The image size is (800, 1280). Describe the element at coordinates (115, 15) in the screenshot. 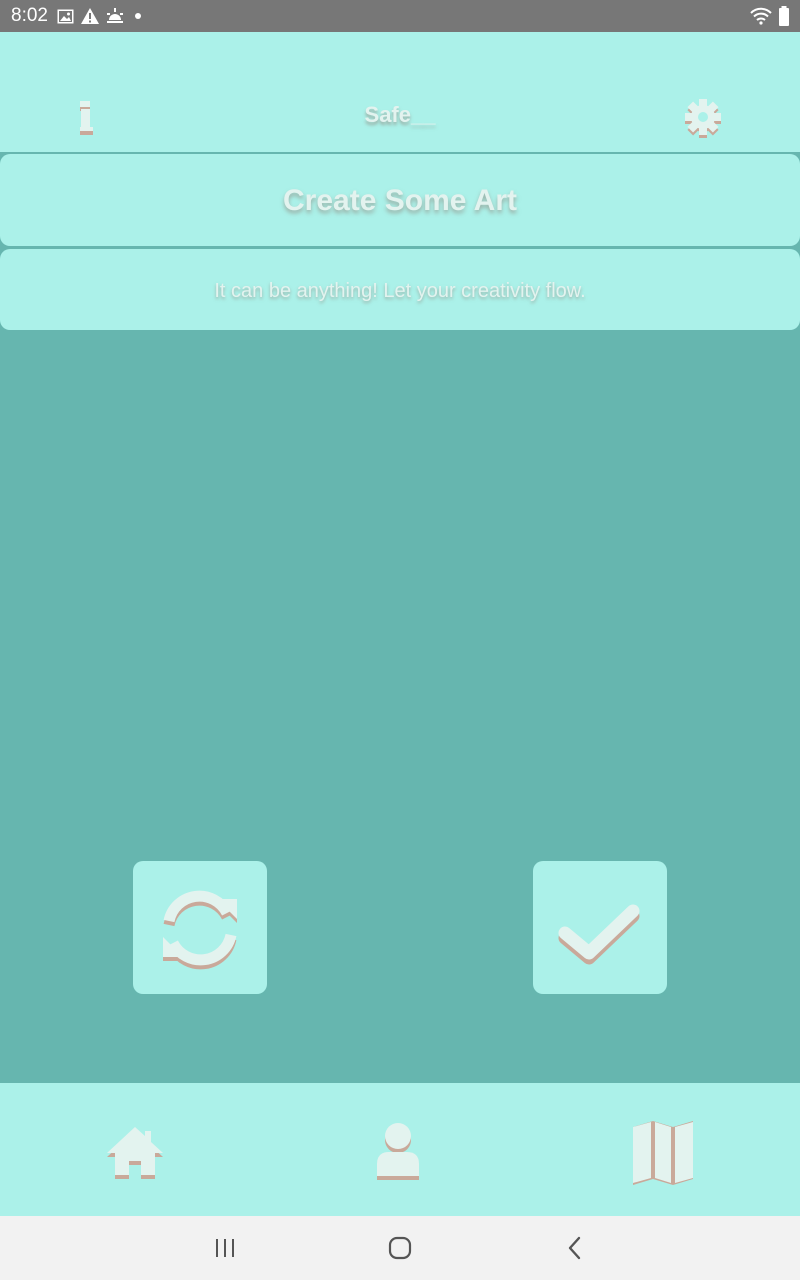

I see `weather-icon` at that location.